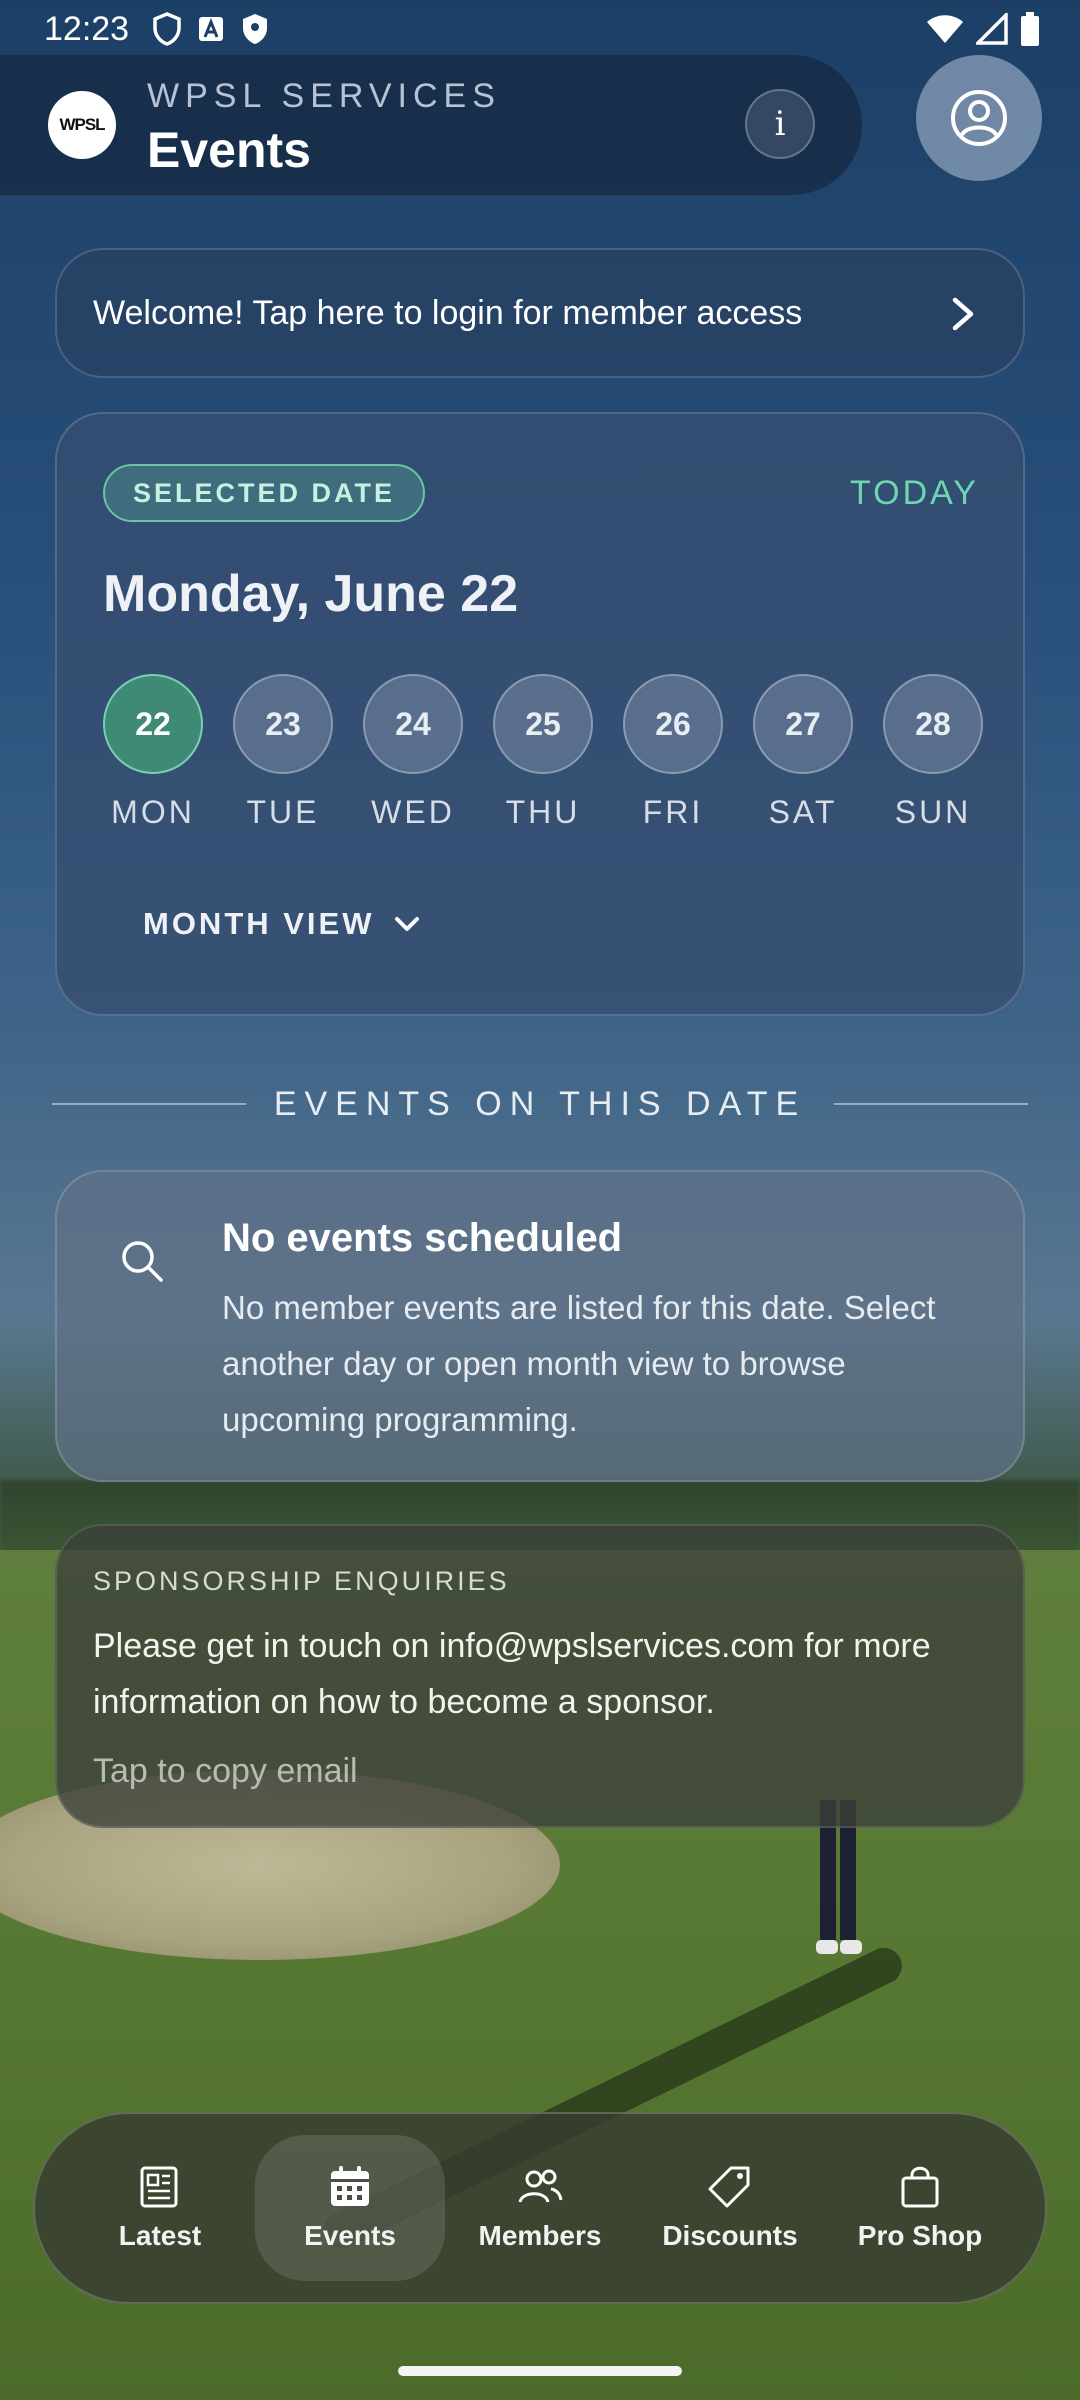 This screenshot has height=2400, width=1080. What do you see at coordinates (153, 812) in the screenshot?
I see `day-name: MON` at bounding box center [153, 812].